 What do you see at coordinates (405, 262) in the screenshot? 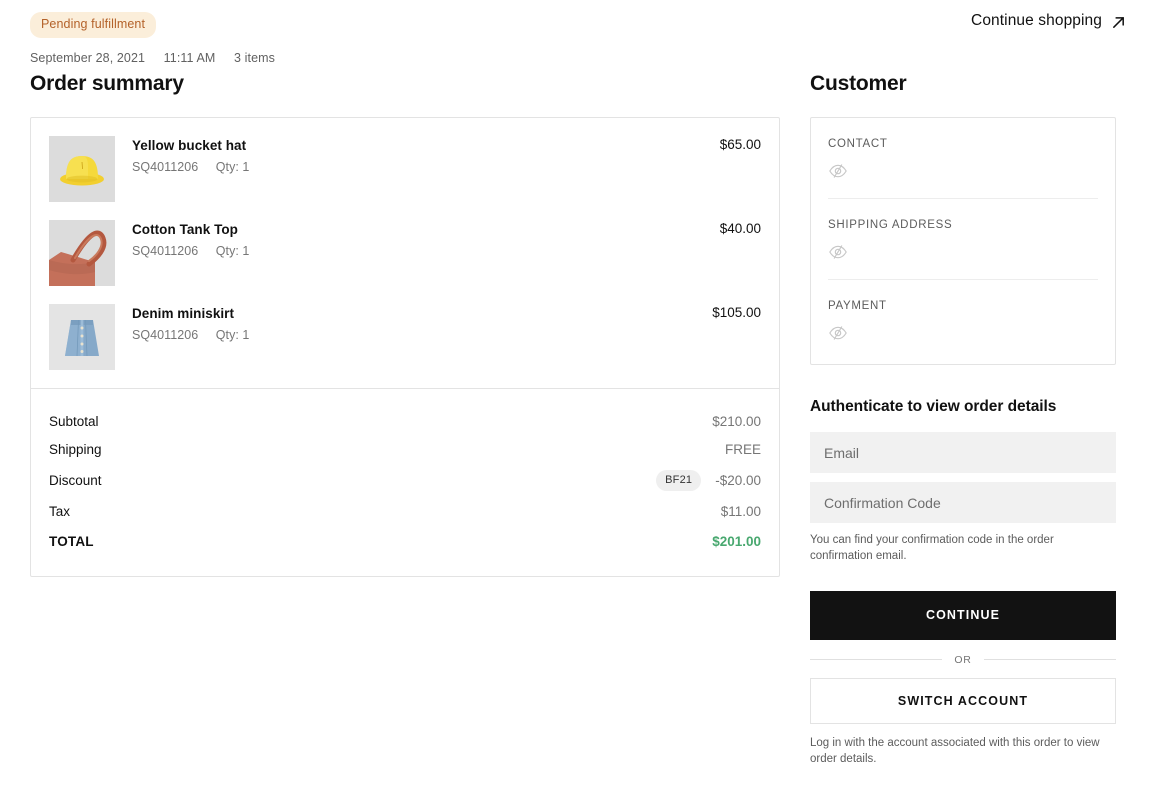
I see `table-row: Cotton Tank Top SQ4011206 Qty: 1 $40.00` at bounding box center [405, 262].